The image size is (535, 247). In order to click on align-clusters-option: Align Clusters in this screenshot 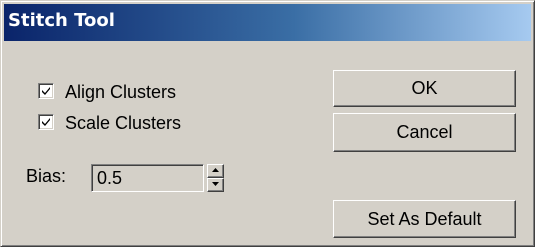, I will do `click(128, 92)`.